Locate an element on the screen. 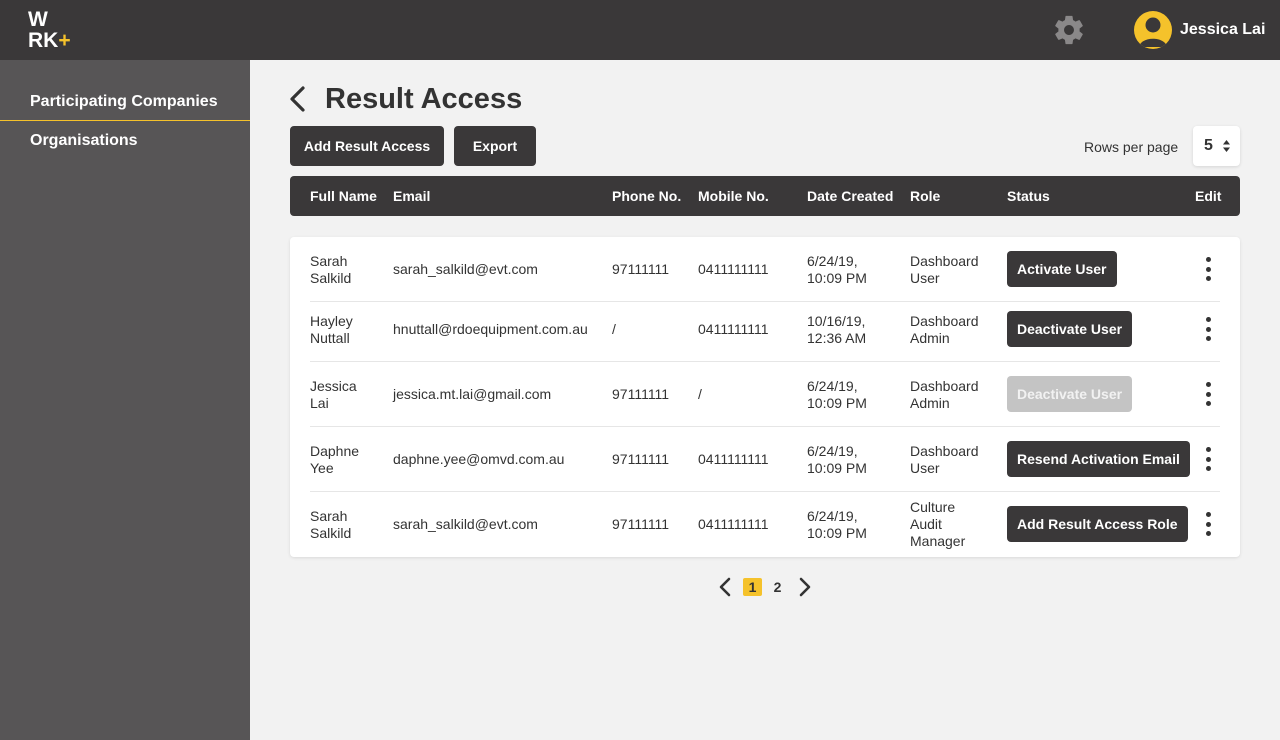 This screenshot has width=1280, height=740. export-button: Export is located at coordinates (495, 146).